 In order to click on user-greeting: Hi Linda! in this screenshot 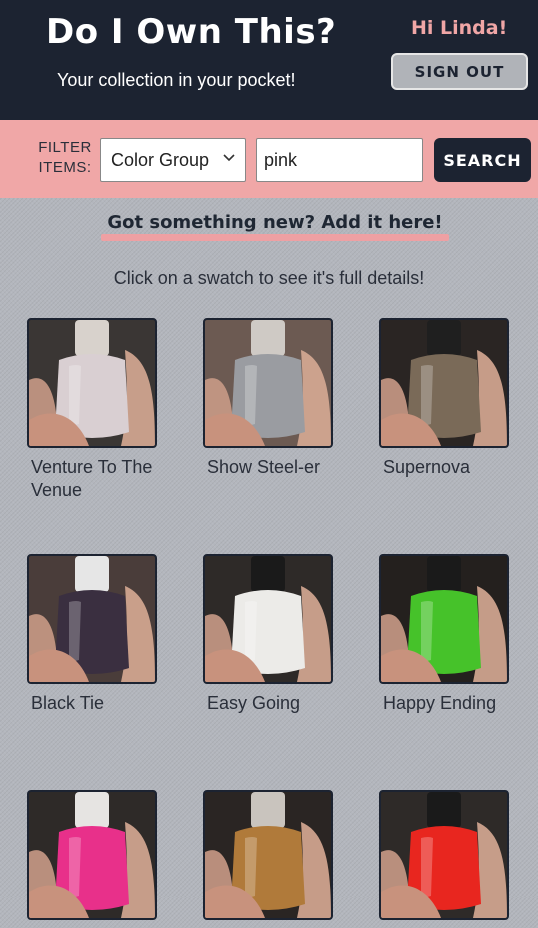, I will do `click(459, 28)`.